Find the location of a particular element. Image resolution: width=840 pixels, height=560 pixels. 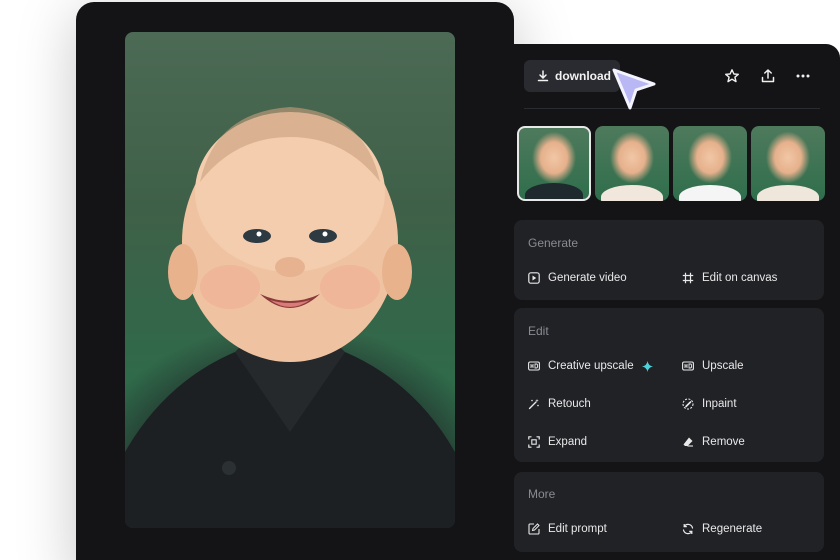

section-title-edit: Edit is located at coordinates (538, 331).